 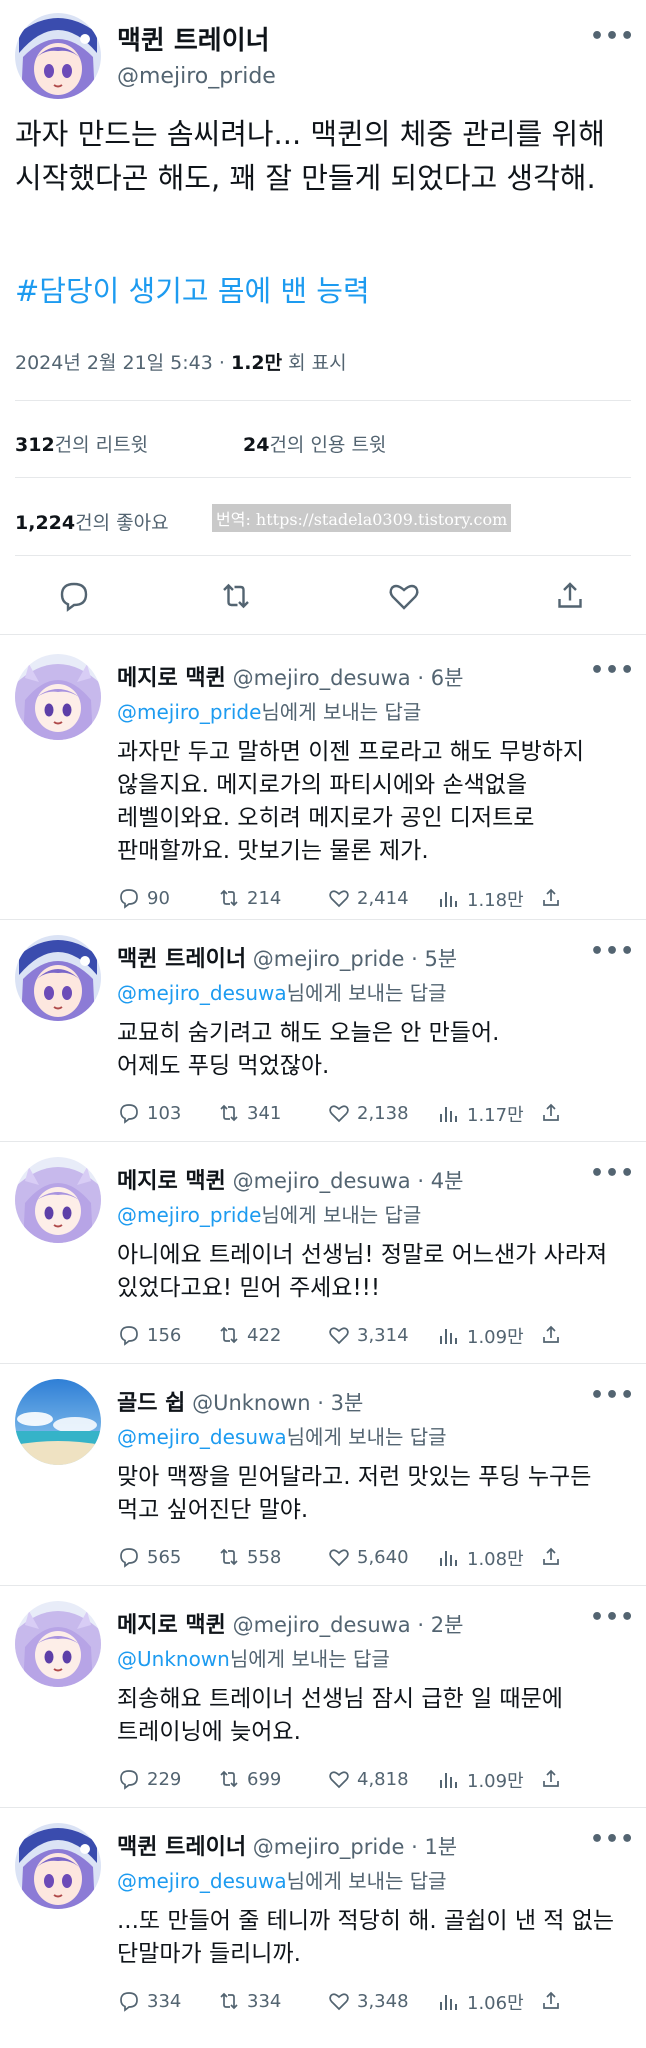 I want to click on retweet-button: 214, so click(x=249, y=898).